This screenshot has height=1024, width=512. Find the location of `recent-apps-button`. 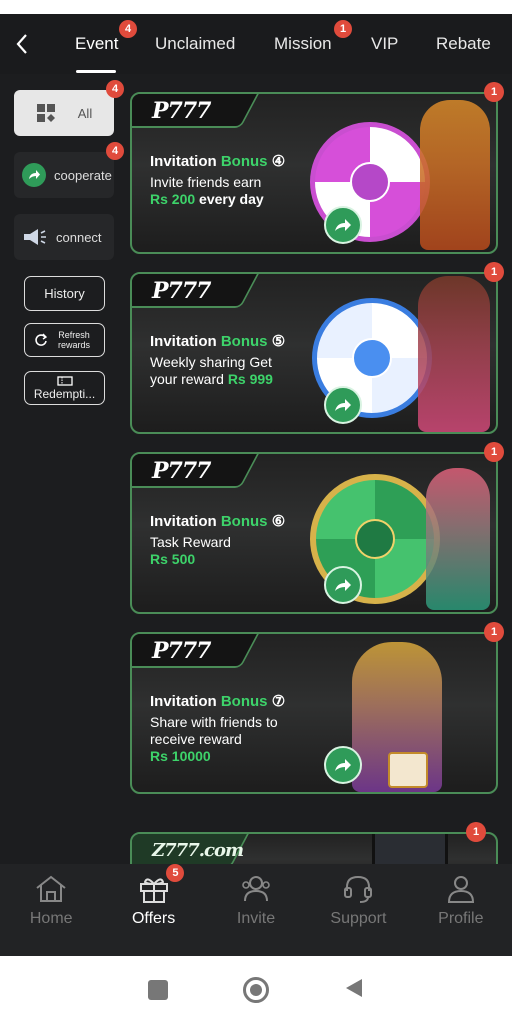

recent-apps-button is located at coordinates (157, 990).